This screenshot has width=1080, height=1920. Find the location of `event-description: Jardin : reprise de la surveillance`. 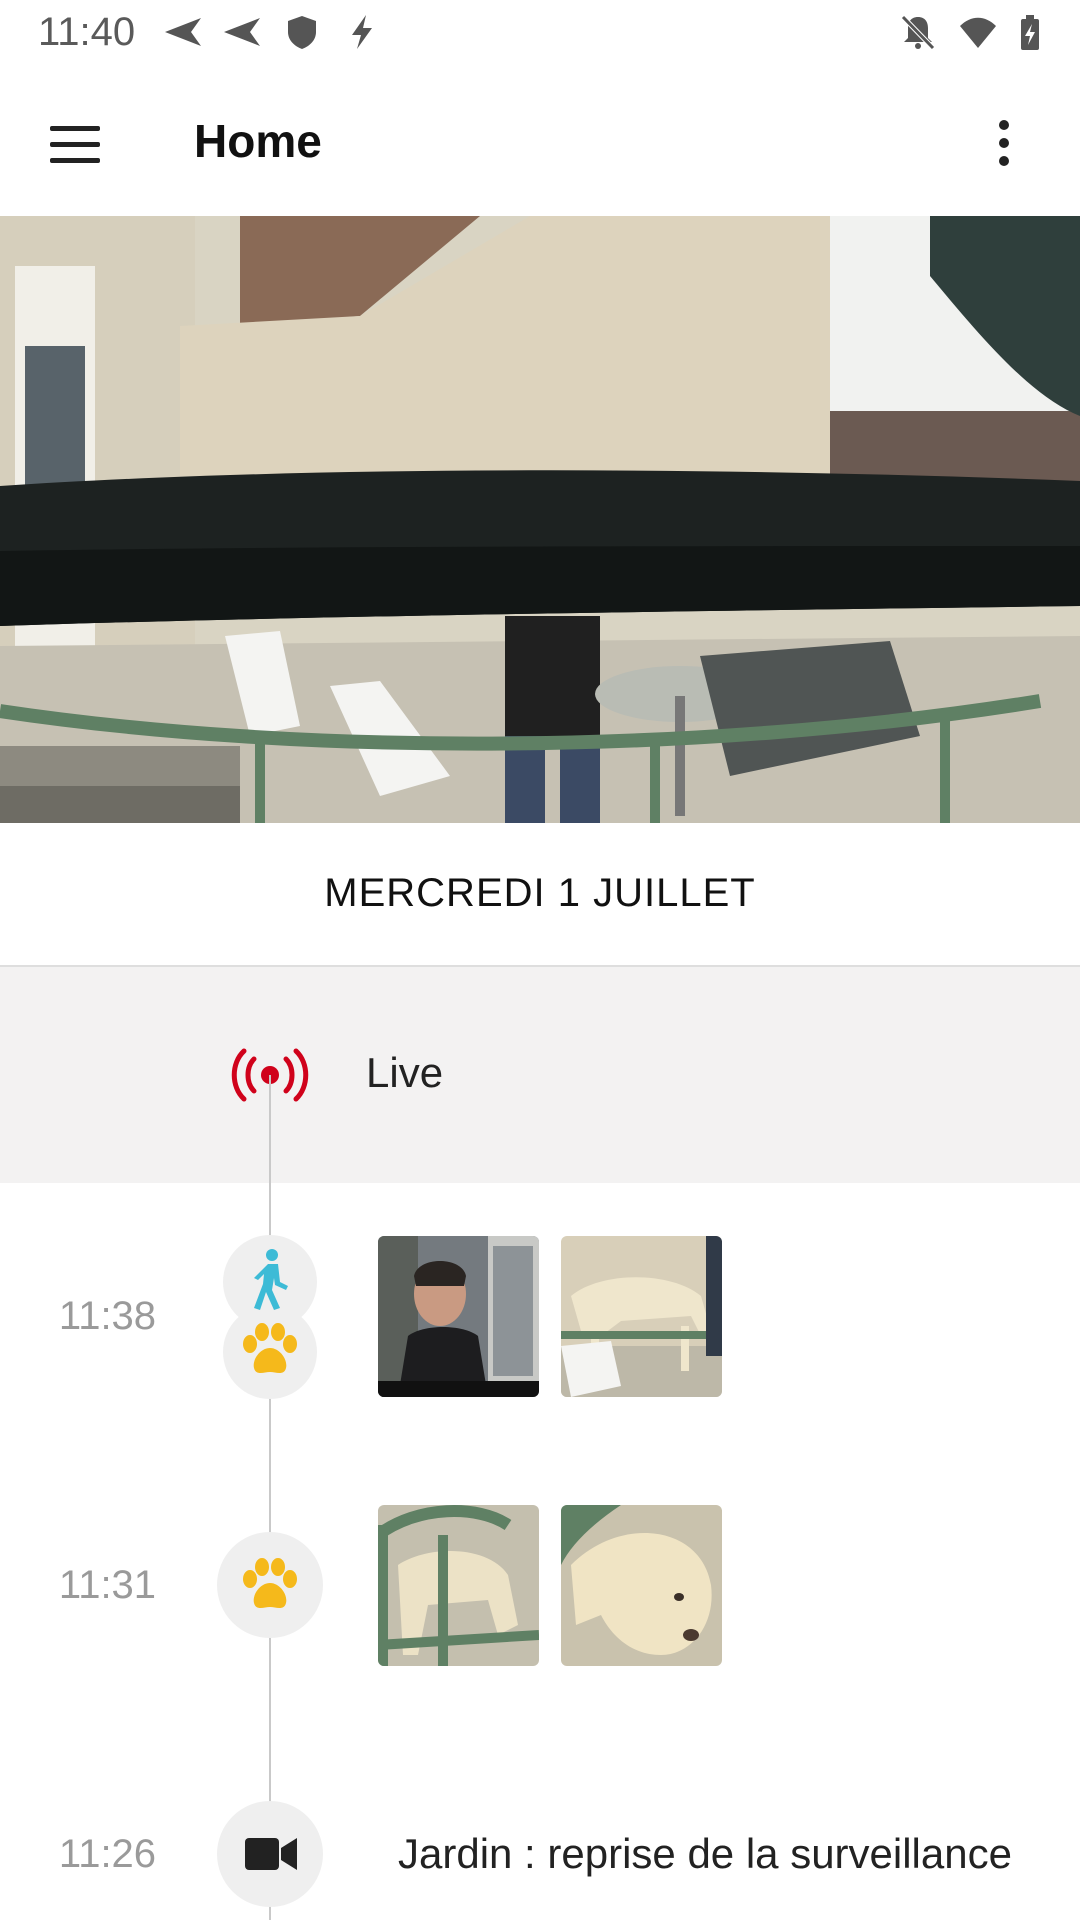

event-description: Jardin : reprise de la surveillance is located at coordinates (705, 1853).